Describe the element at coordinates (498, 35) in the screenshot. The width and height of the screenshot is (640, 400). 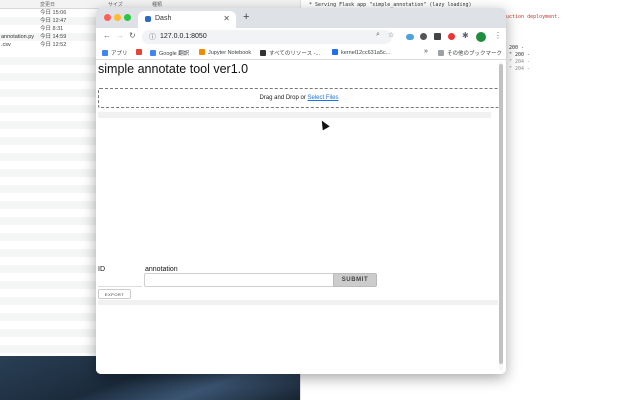
I see `menu-dots-icon: ⋮` at that location.